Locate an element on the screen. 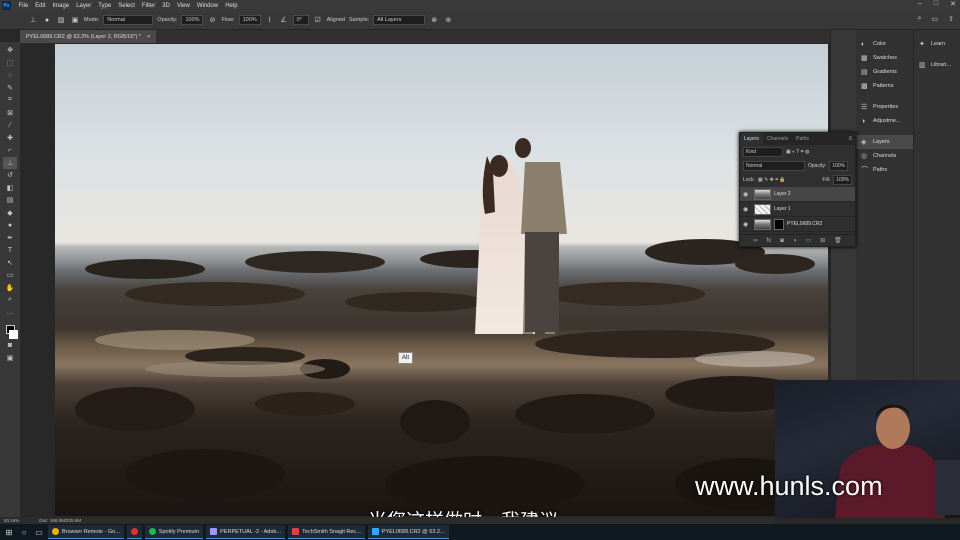 The width and height of the screenshot is (960, 540). screen-mode-icon: ▣ is located at coordinates (10, 358).